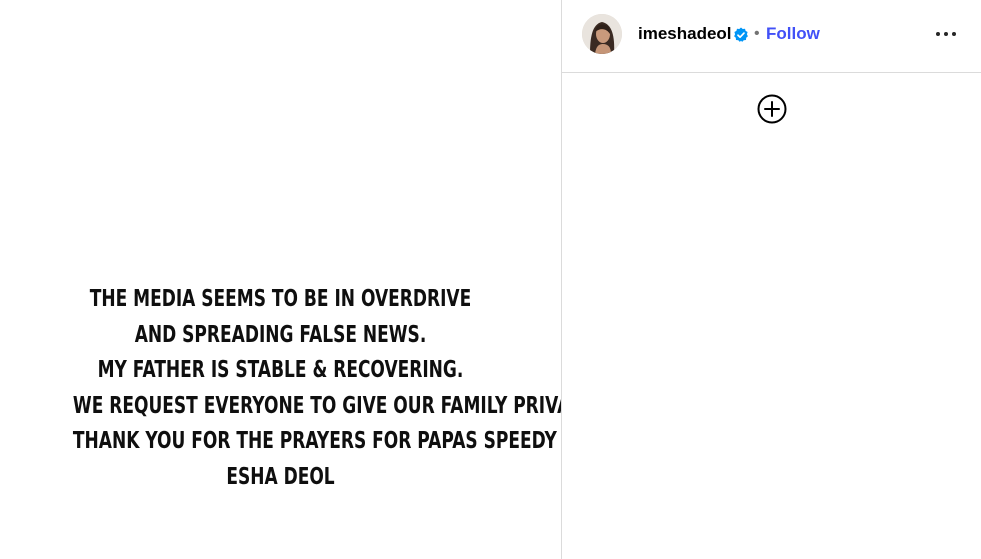 This screenshot has height=559, width=981. Describe the element at coordinates (280, 370) in the screenshot. I see `statement-line-3: MY FATHER IS STABLE & RECOVERING.` at that location.